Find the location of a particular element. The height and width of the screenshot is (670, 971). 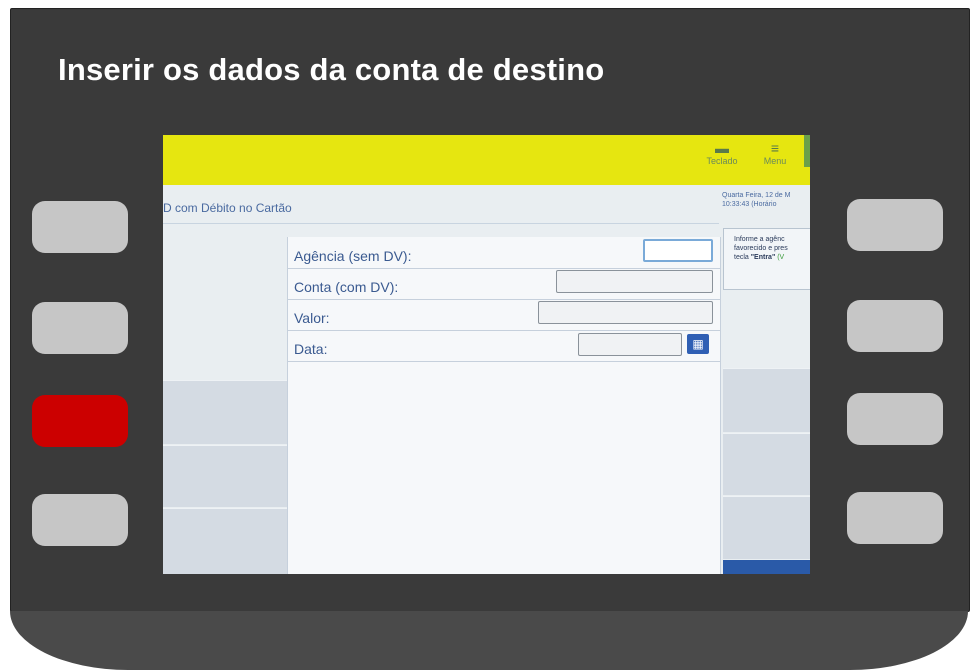

teclado-button: ▬ Teclado is located at coordinates (722, 158).